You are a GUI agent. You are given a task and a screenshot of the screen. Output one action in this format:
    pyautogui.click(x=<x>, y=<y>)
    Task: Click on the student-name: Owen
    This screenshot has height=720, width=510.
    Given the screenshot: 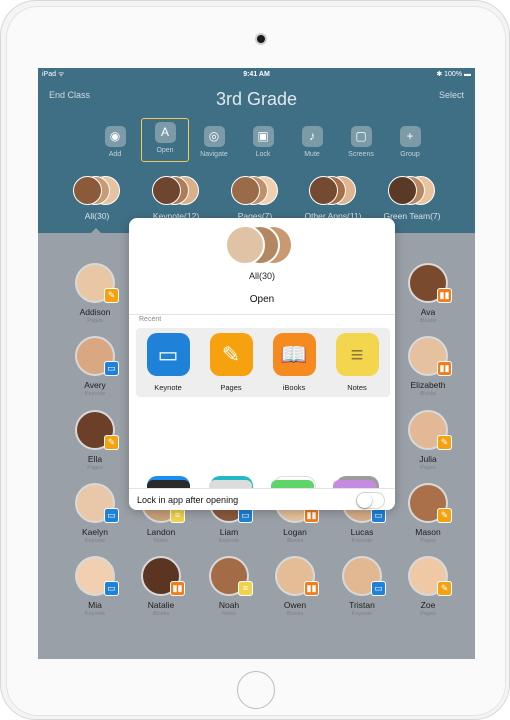 What is the action you would take?
    pyautogui.click(x=295, y=605)
    